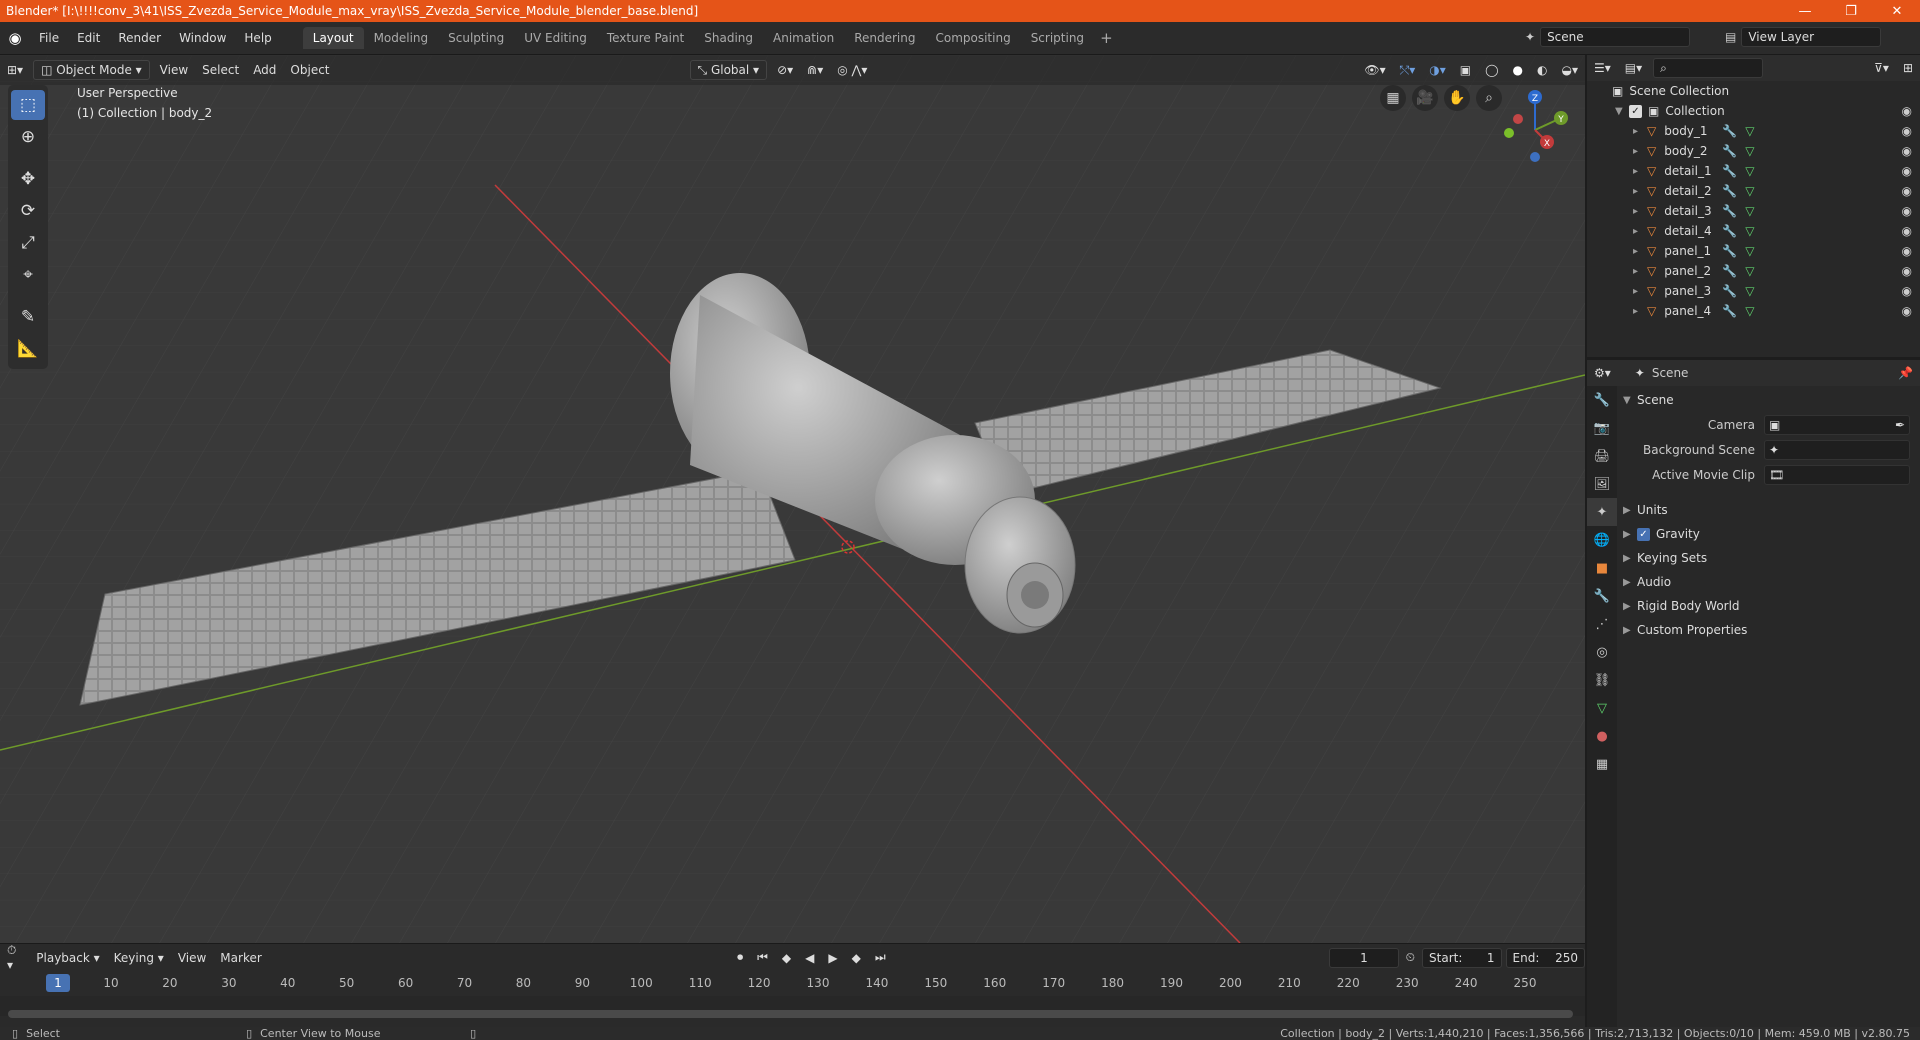  I want to click on collection-checkbox: ✓, so click(1635, 111).